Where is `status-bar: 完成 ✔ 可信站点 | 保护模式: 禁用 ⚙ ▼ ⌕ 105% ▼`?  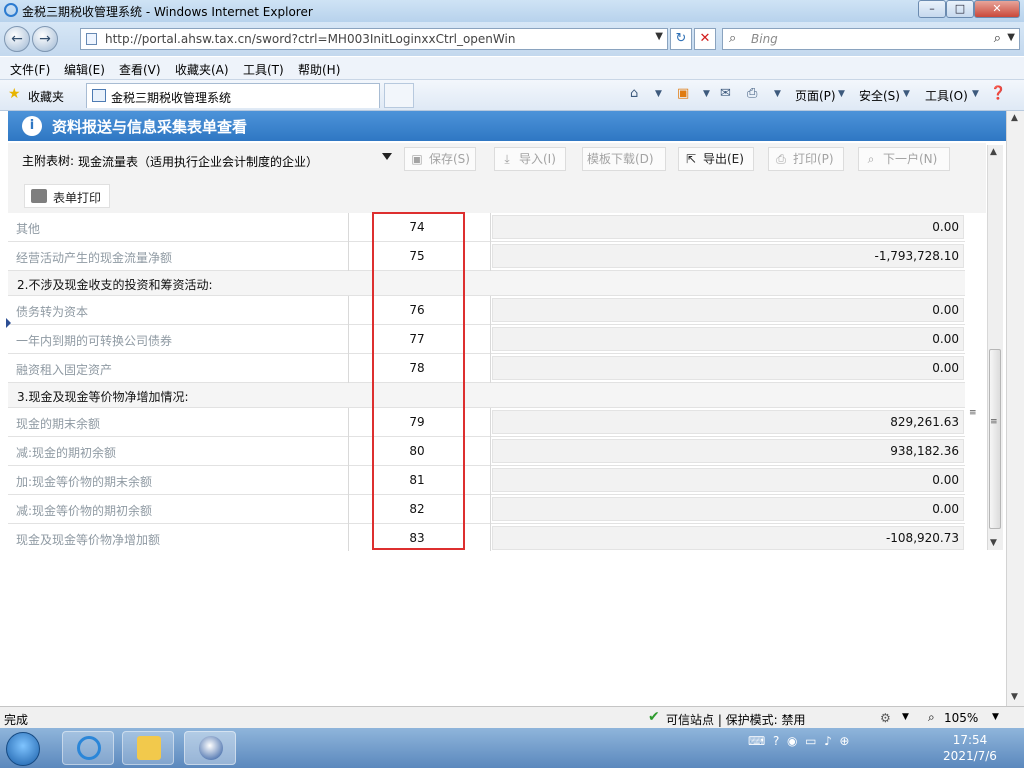
status-bar: 完成 ✔ 可信站点 | 保护模式: 禁用 ⚙ ▼ ⌕ 105% ▼ is located at coordinates (512, 717).